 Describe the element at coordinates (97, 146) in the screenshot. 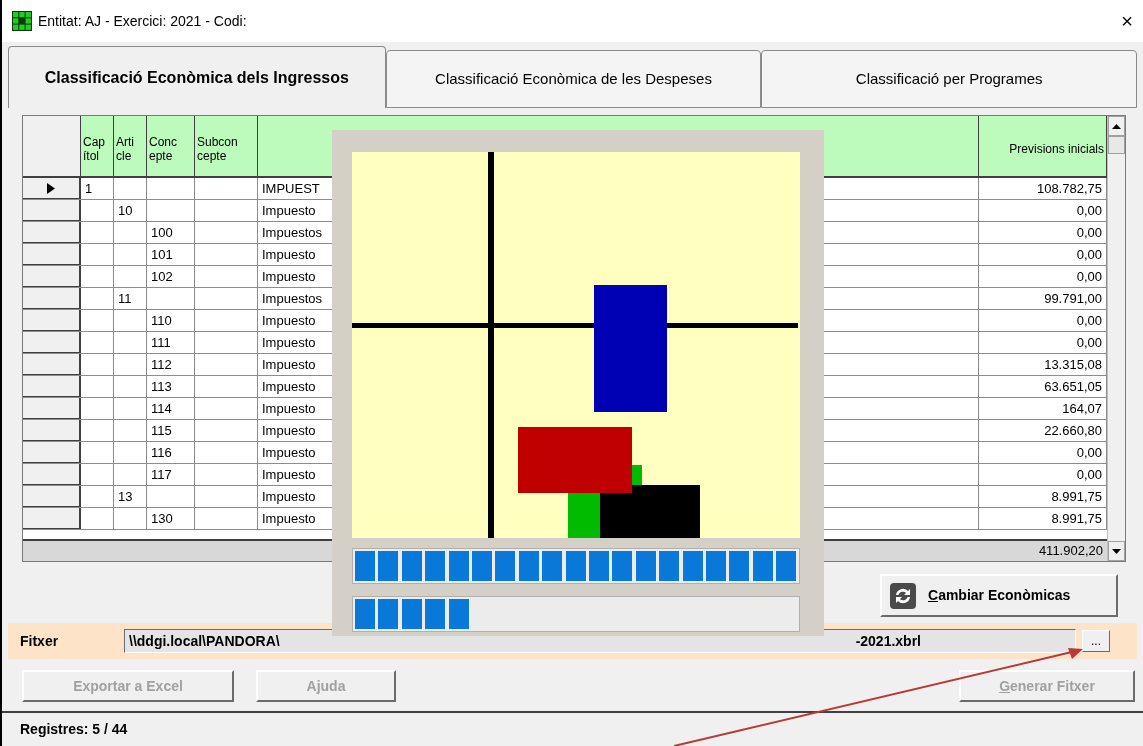

I see `column-header: Cap ítol` at that location.